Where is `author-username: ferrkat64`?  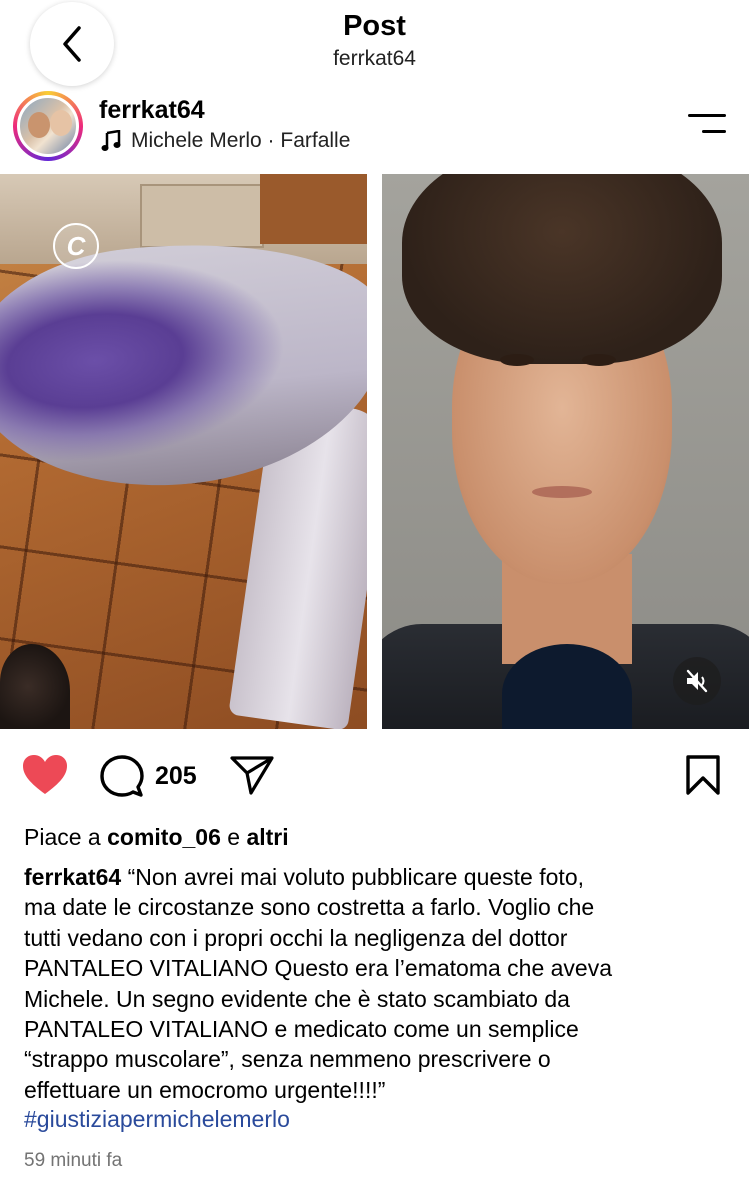
author-username: ferrkat64 is located at coordinates (152, 110).